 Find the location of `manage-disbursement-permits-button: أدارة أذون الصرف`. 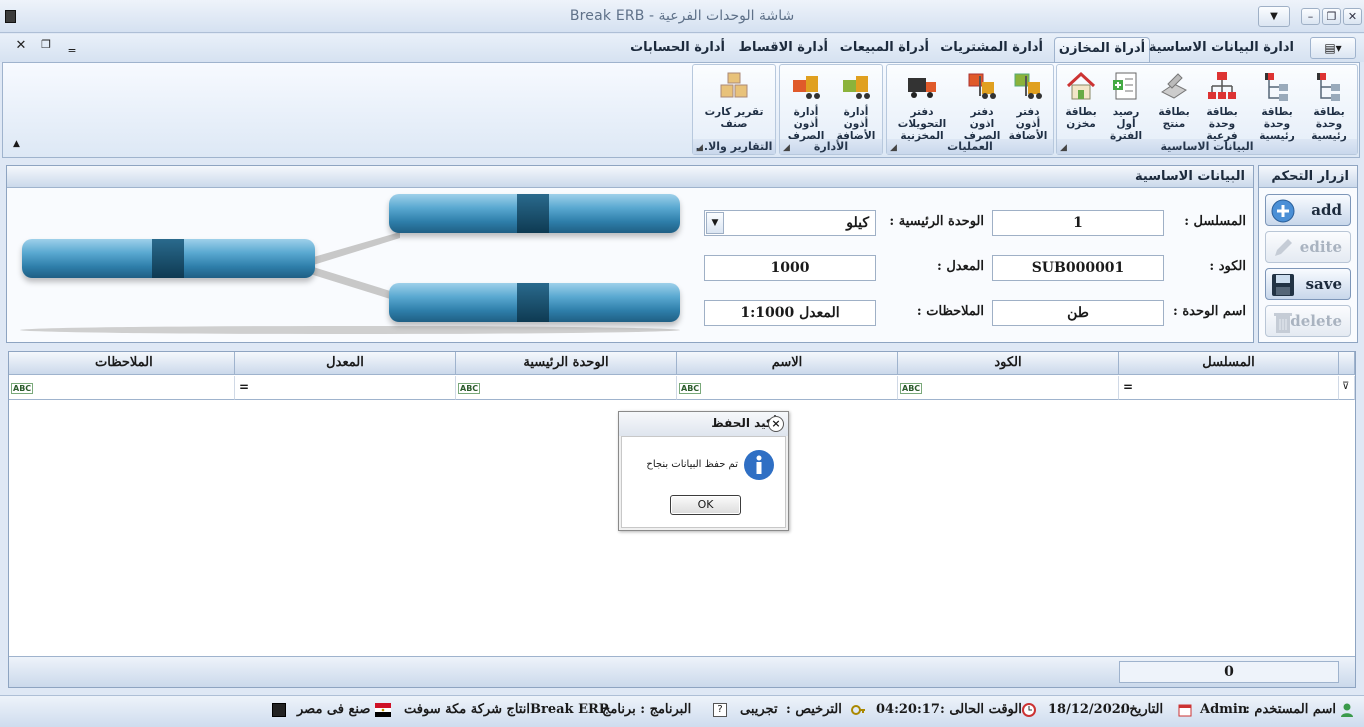

manage-disbursement-permits-button: أدارة أذون الصرف is located at coordinates (806, 106).